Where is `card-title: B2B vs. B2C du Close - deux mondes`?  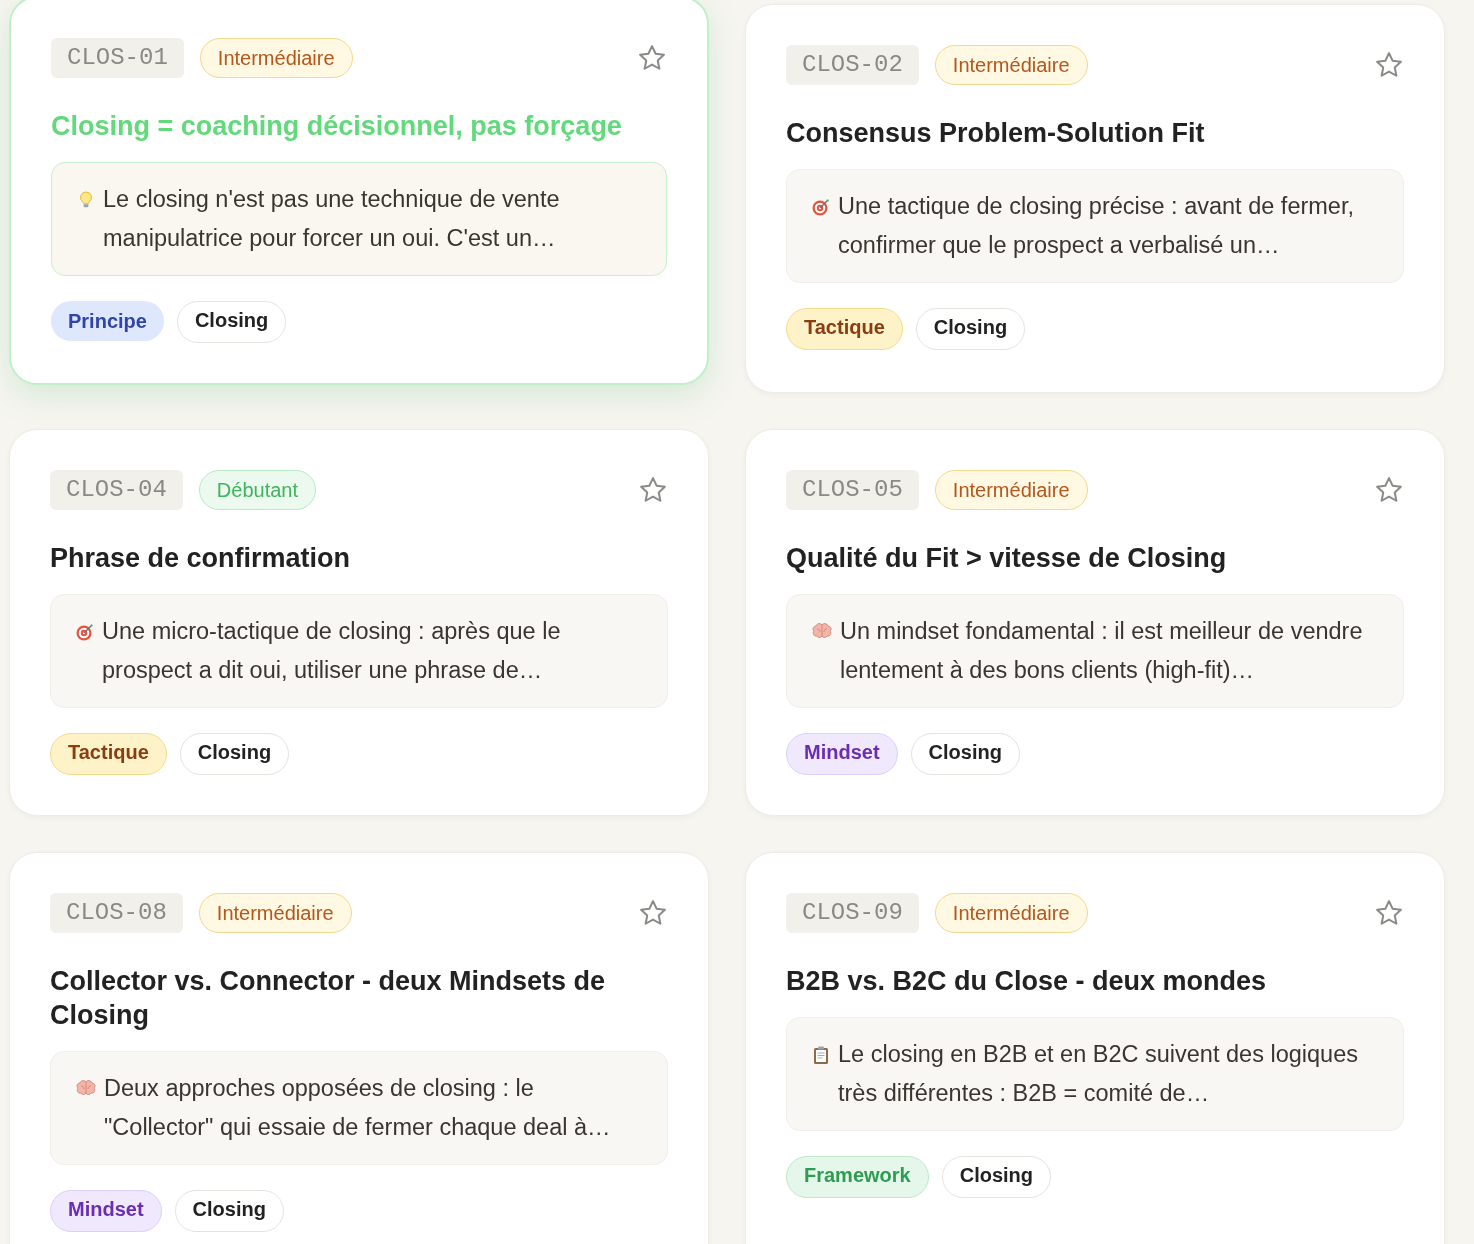 card-title: B2B vs. B2C du Close - deux mondes is located at coordinates (1027, 981).